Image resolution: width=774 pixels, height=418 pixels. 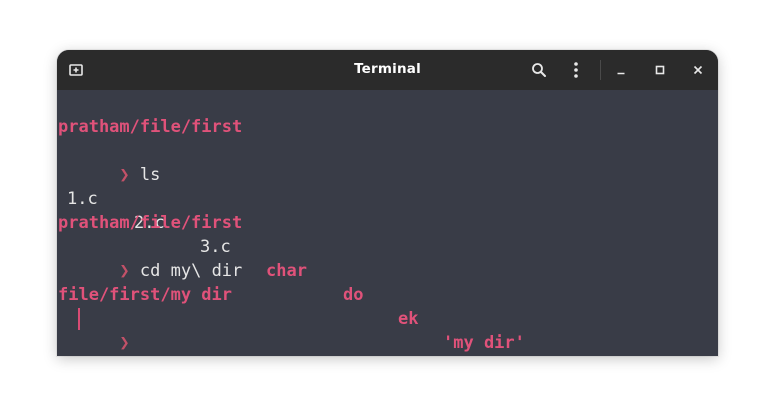 I want to click on command-text: cd my\ dir, so click(x=191, y=271).